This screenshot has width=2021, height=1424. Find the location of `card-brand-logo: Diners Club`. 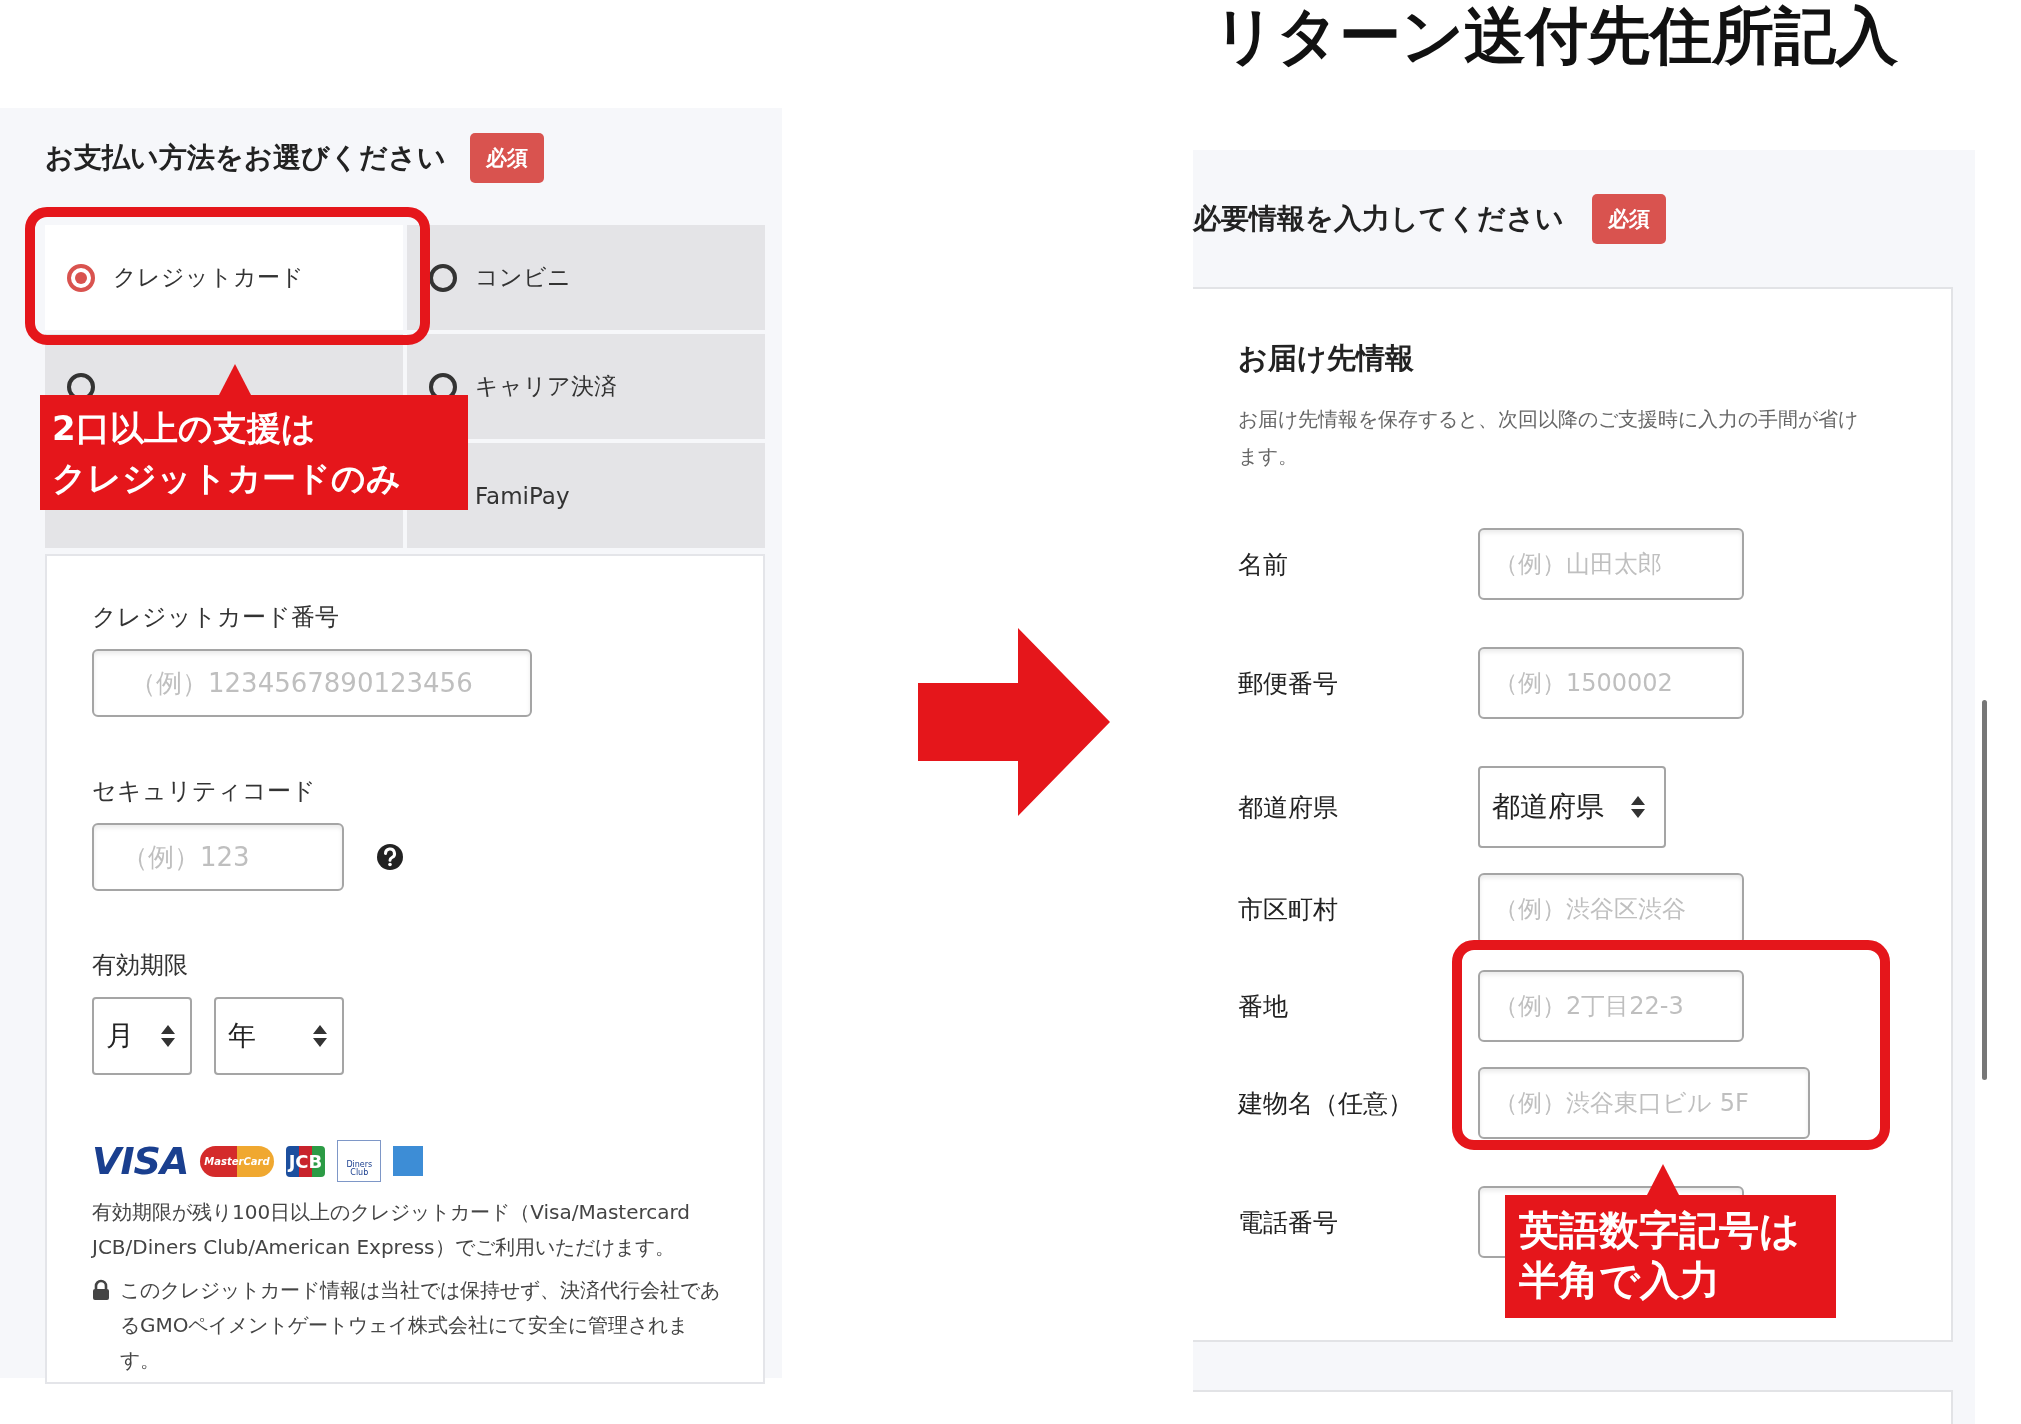

card-brand-logo: Diners Club is located at coordinates (359, 1161).